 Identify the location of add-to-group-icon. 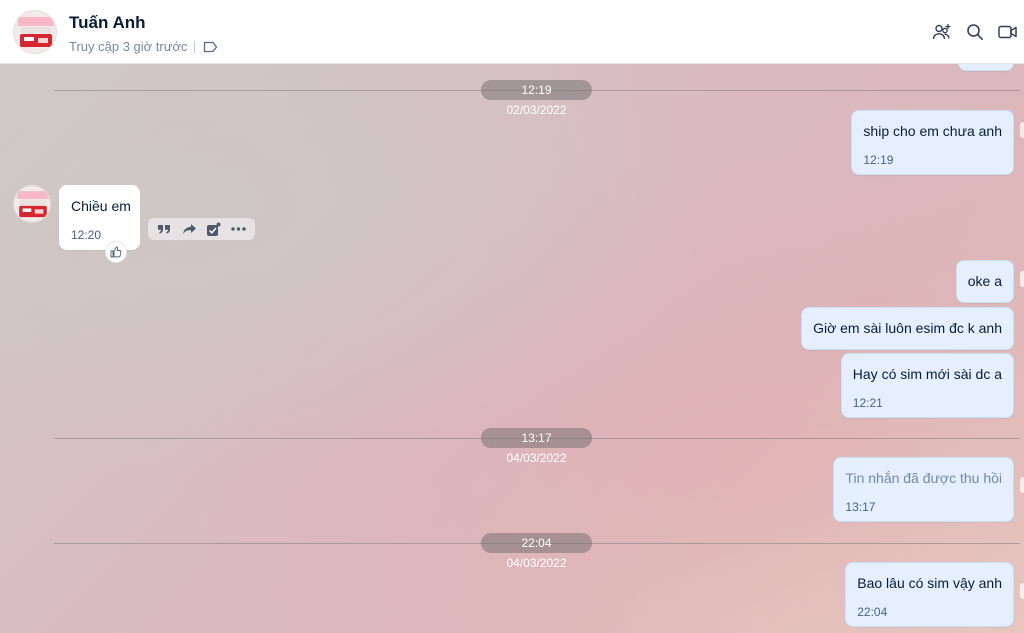
(941, 32).